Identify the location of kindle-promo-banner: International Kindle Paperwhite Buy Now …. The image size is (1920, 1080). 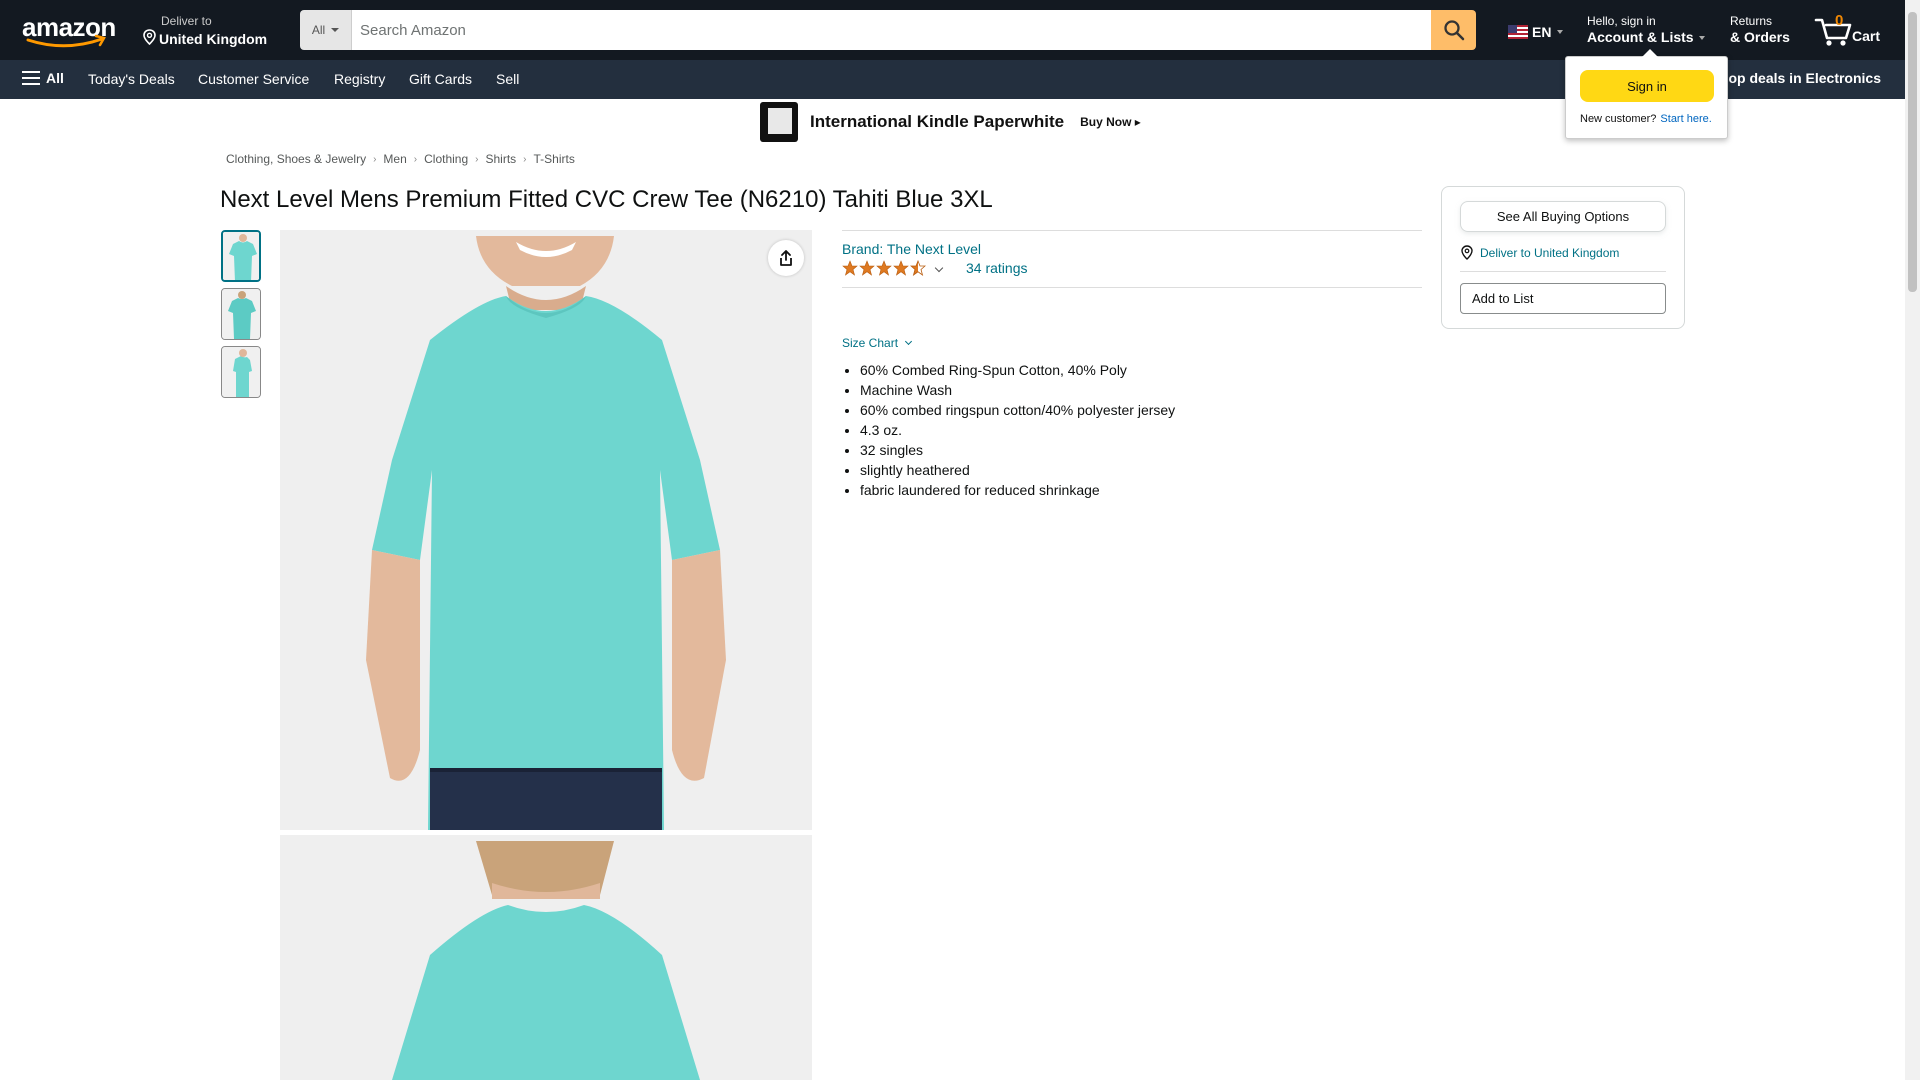
(950, 122).